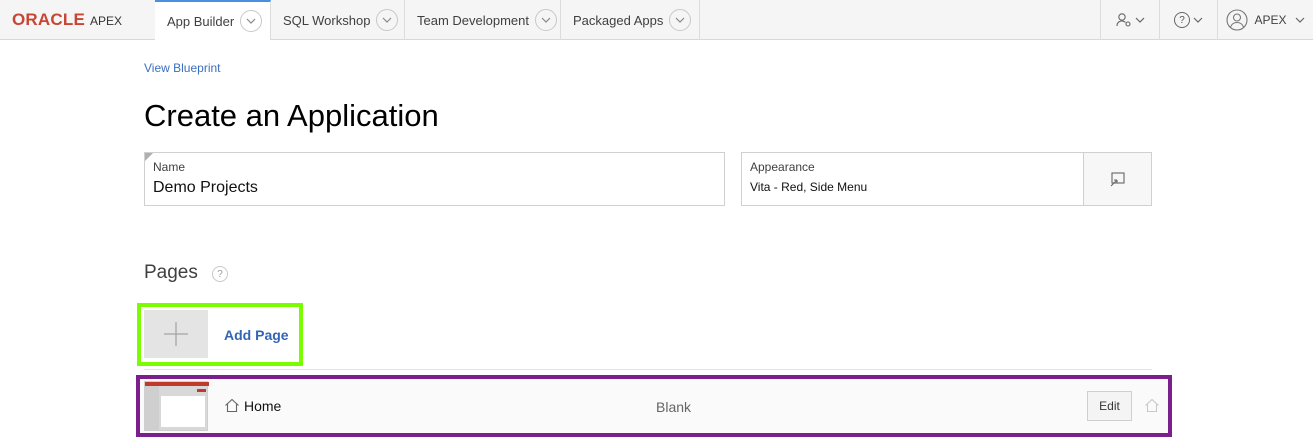 This screenshot has height=445, width=1313. I want to click on edit-page-button: Edit, so click(1109, 406).